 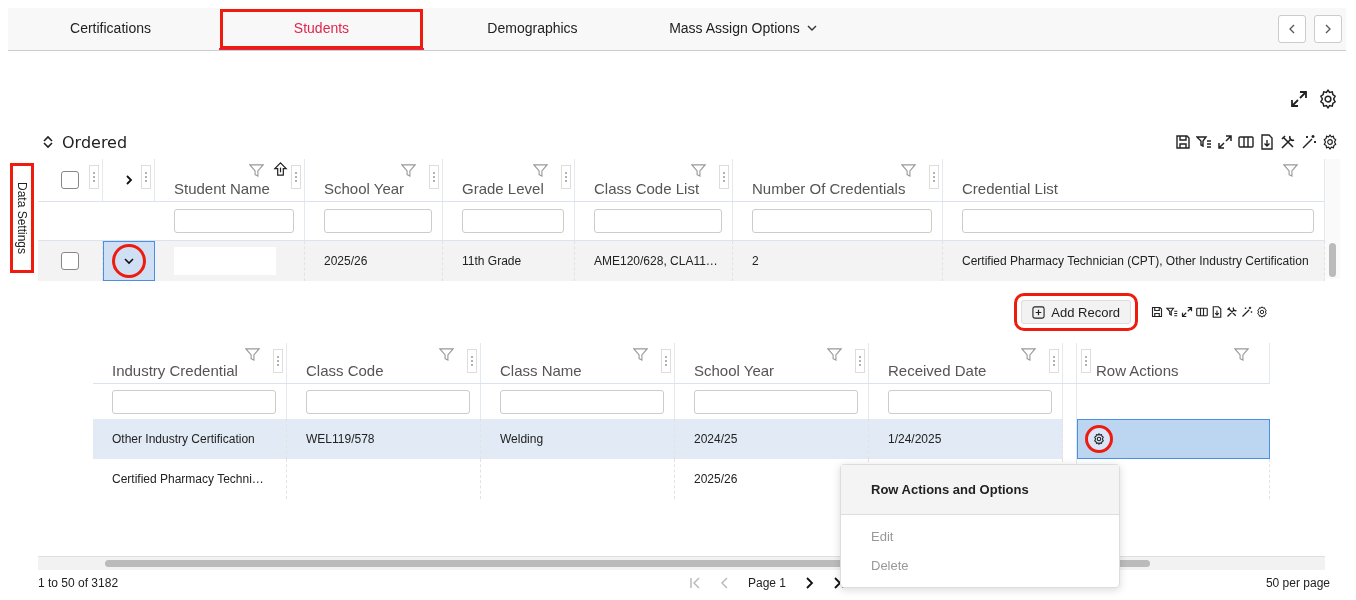 What do you see at coordinates (695, 583) in the screenshot?
I see `first-page-icon` at bounding box center [695, 583].